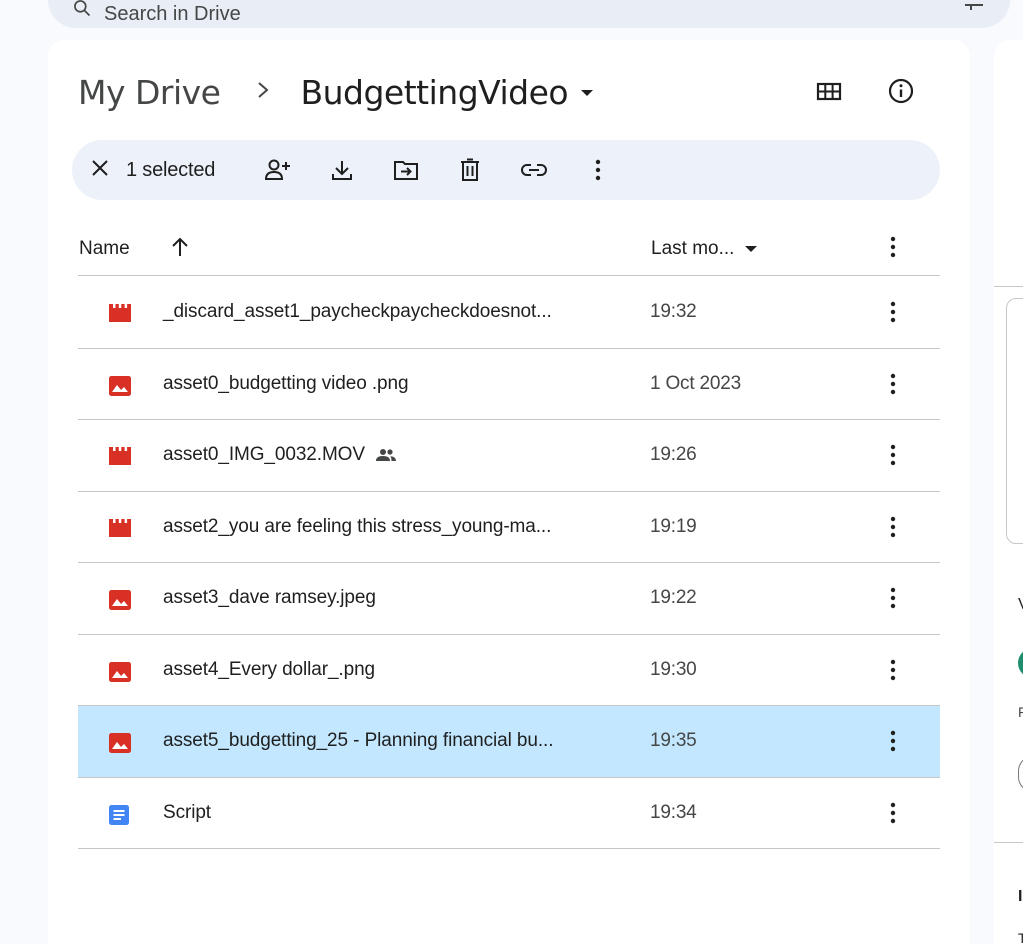  I want to click on table-row: asset4_Every dollar_.png 19:30, so click(509, 670).